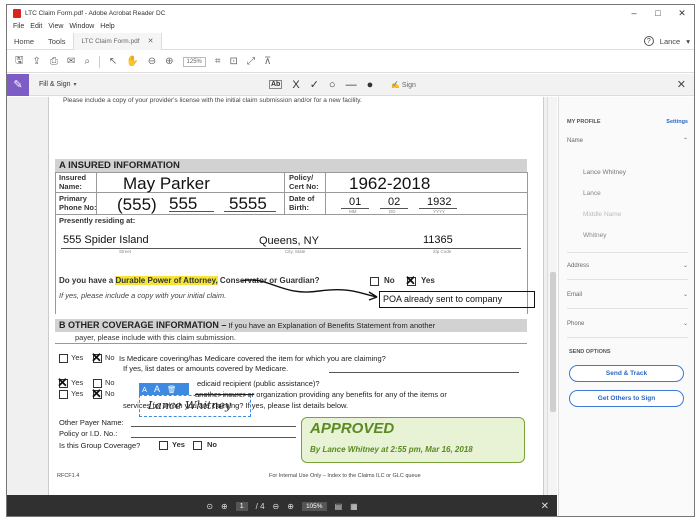  What do you see at coordinates (106, 240) in the screenshot?
I see `street-value: 555 Spider Island` at bounding box center [106, 240].